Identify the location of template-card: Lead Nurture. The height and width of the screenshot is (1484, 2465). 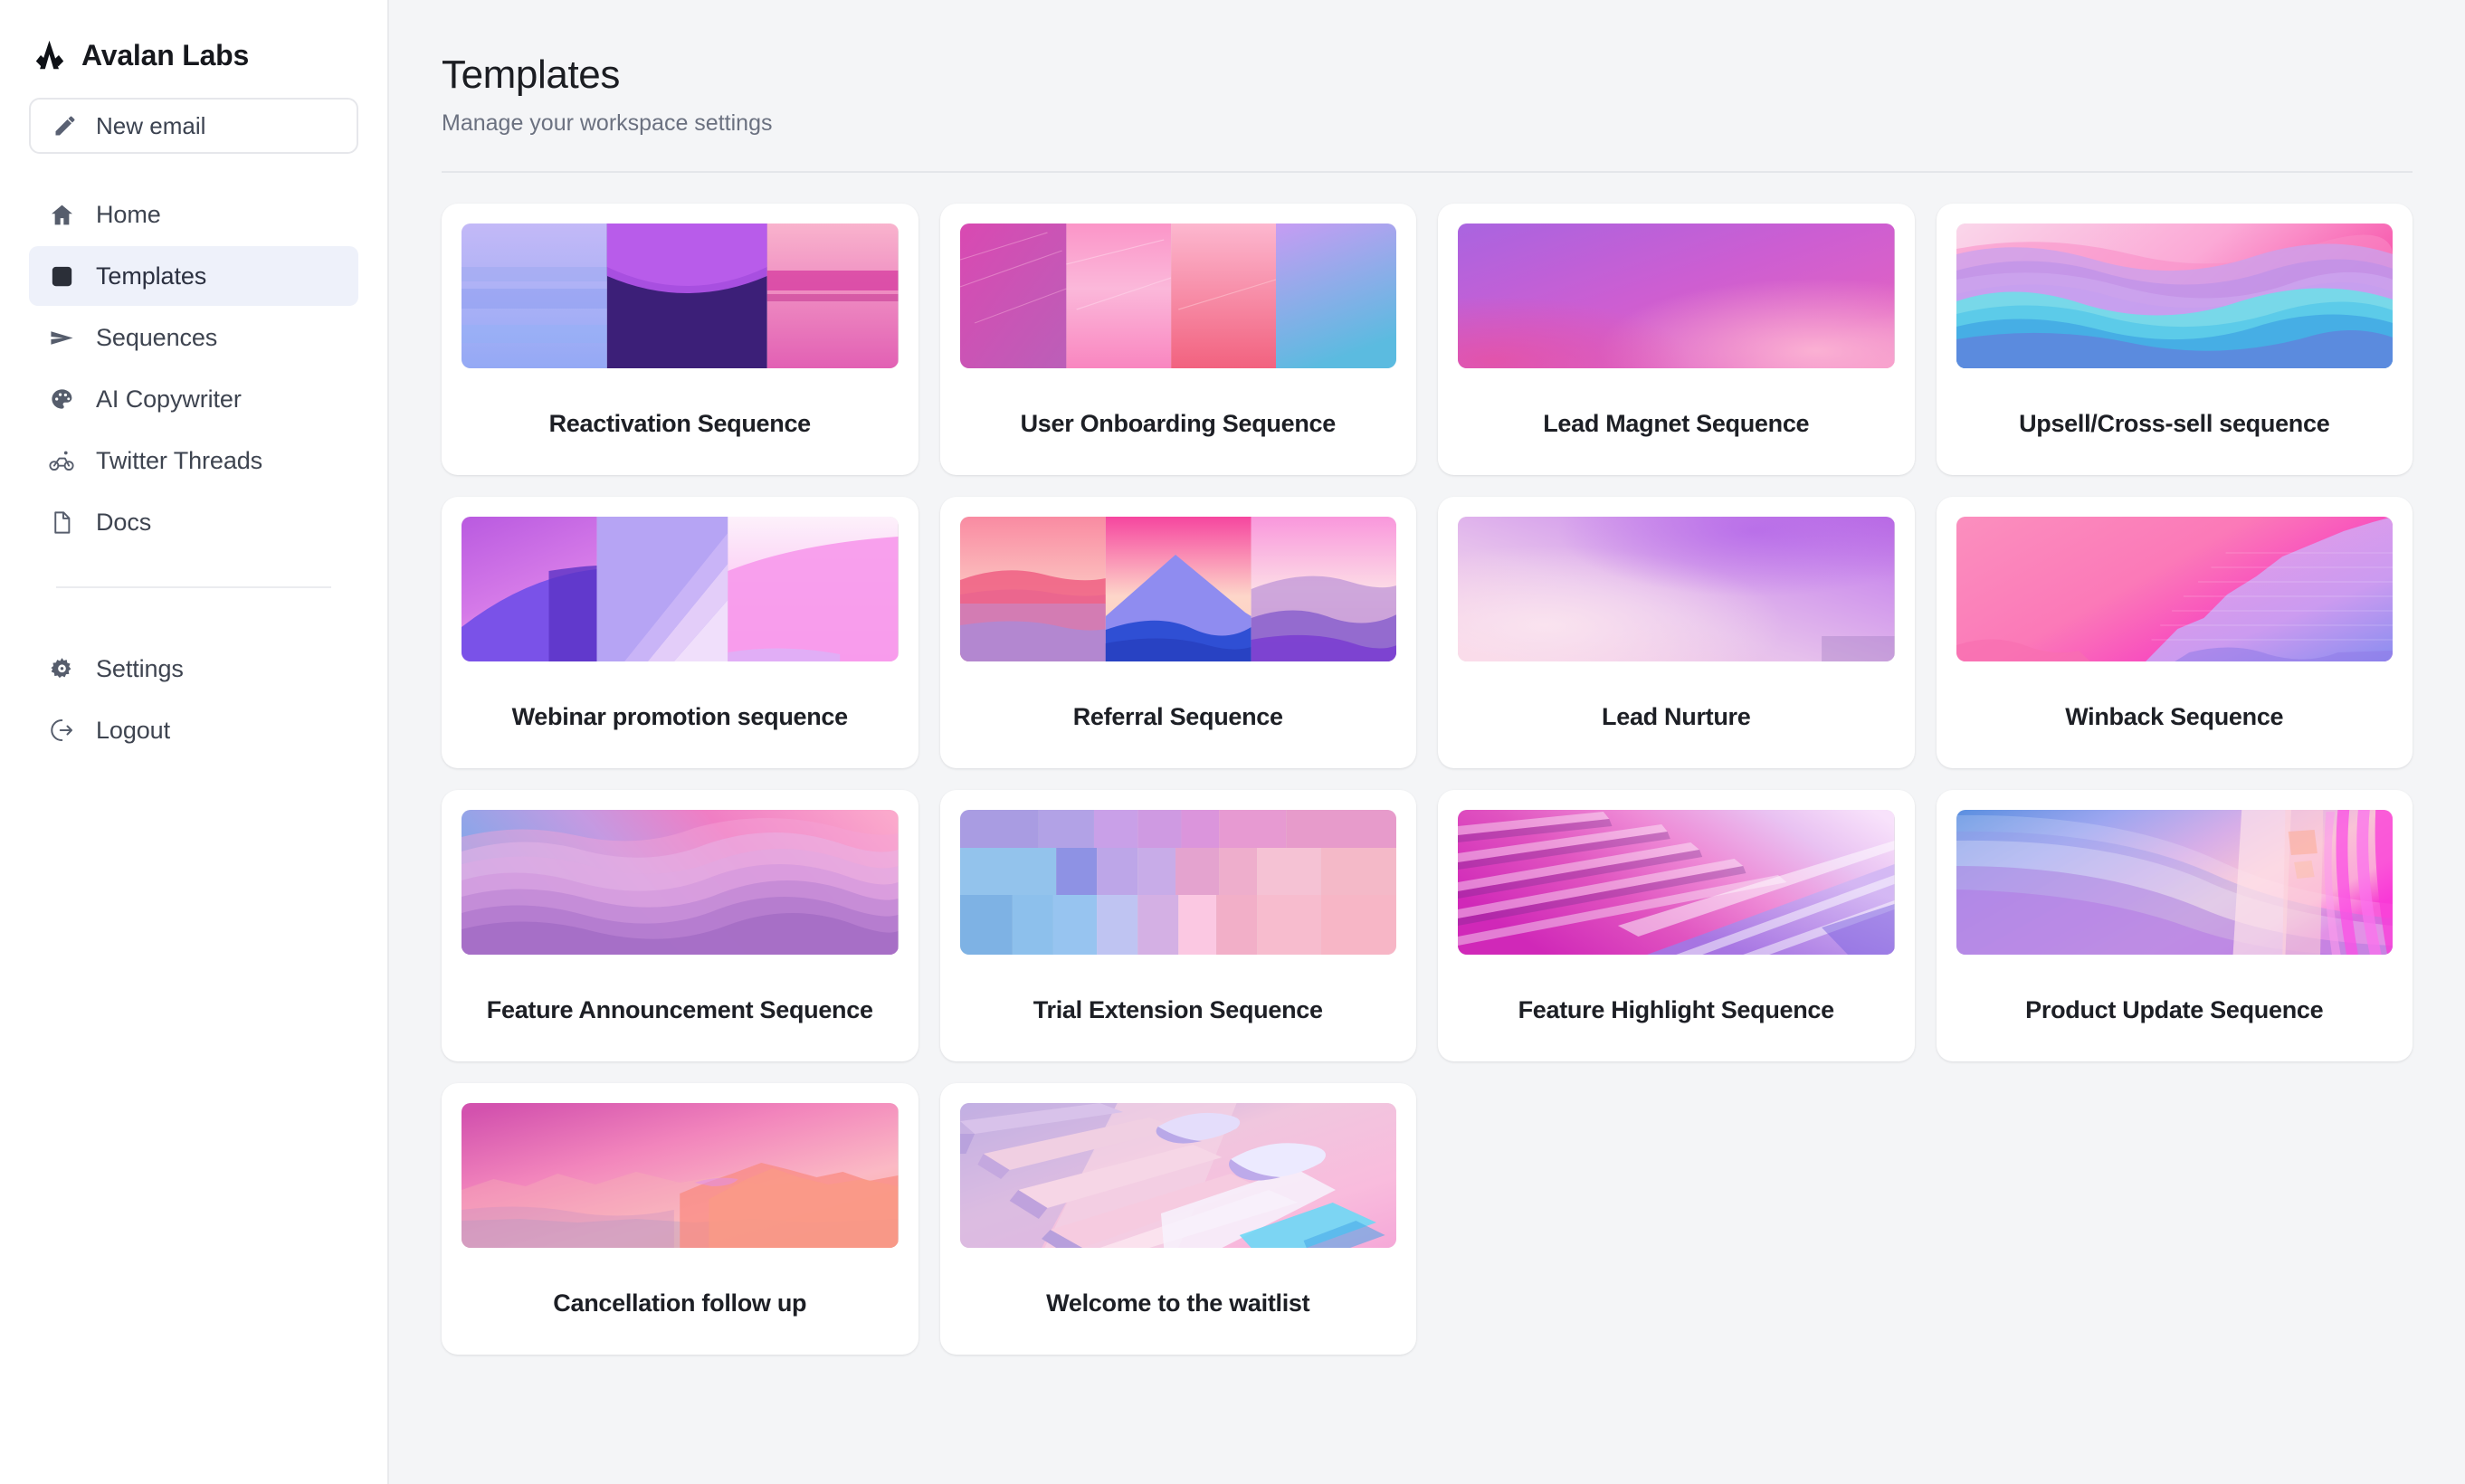
(1676, 632).